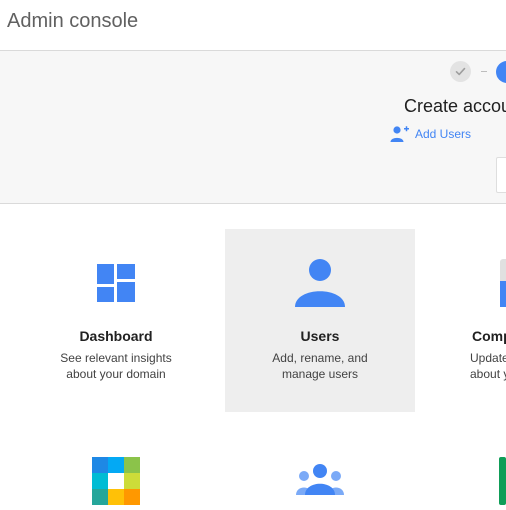  I want to click on groups-icon, so click(320, 486).